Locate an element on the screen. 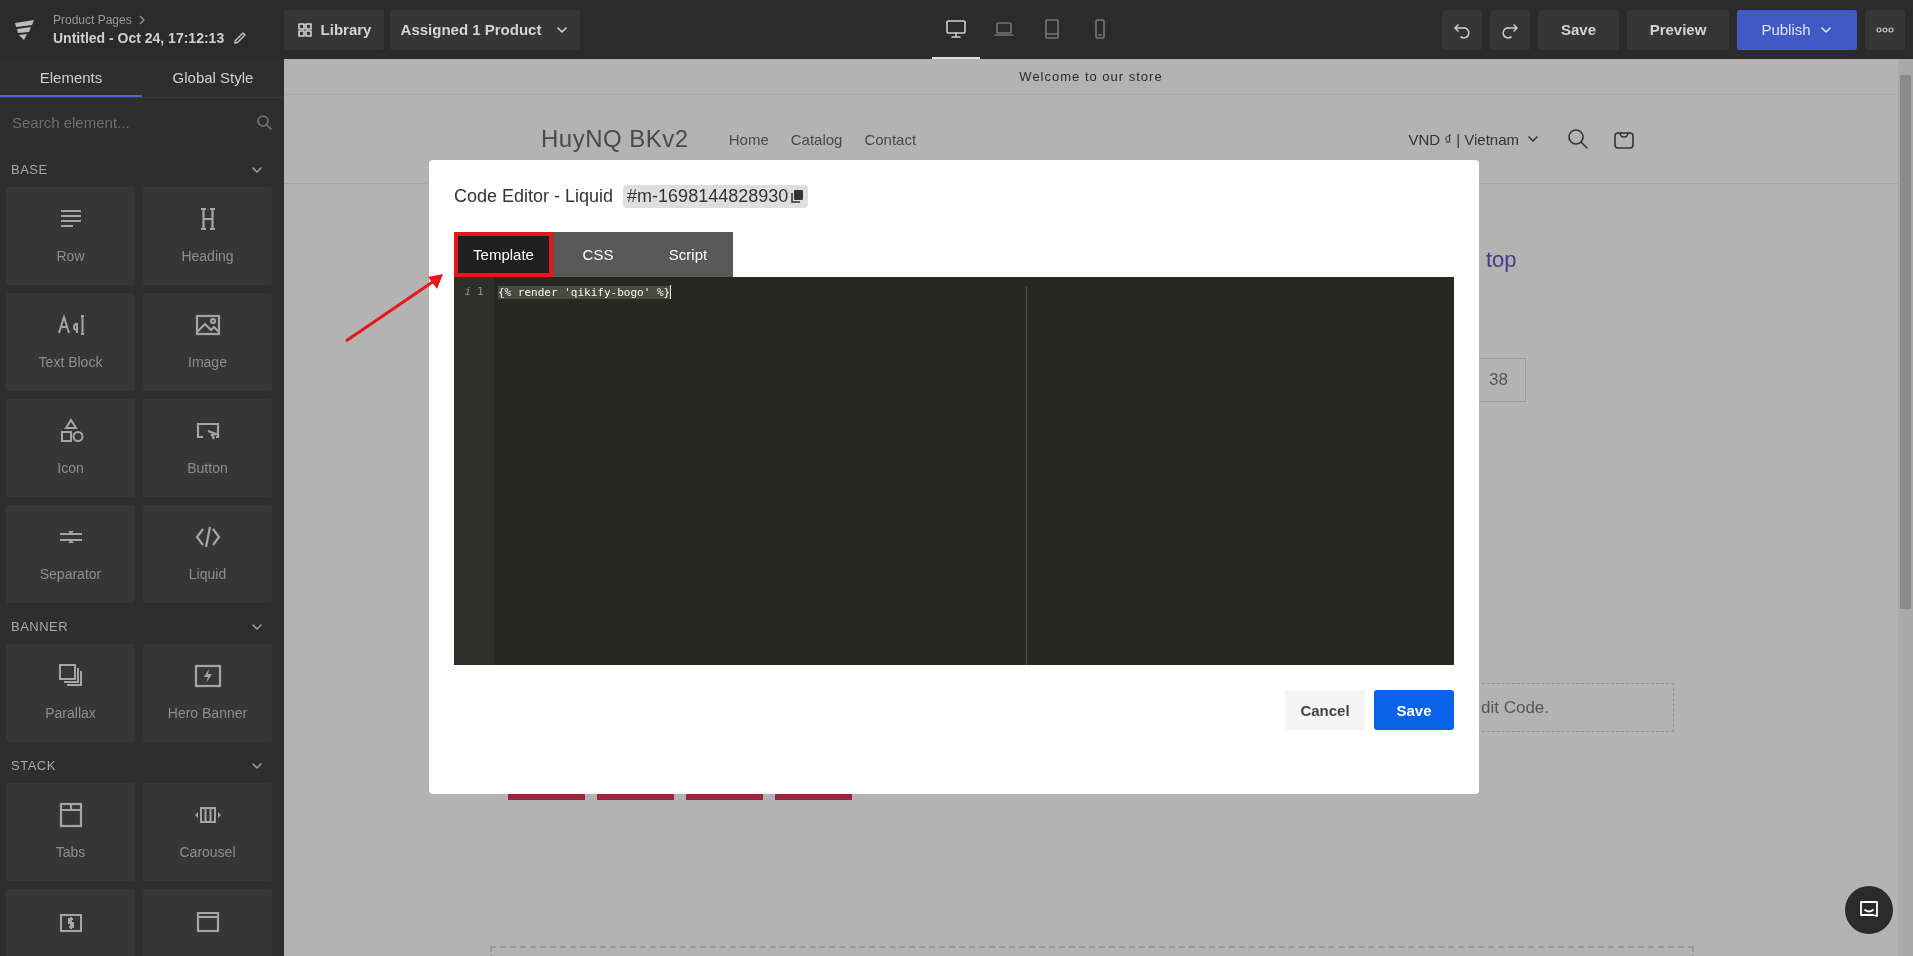  editor-tab: Script is located at coordinates (688, 254).